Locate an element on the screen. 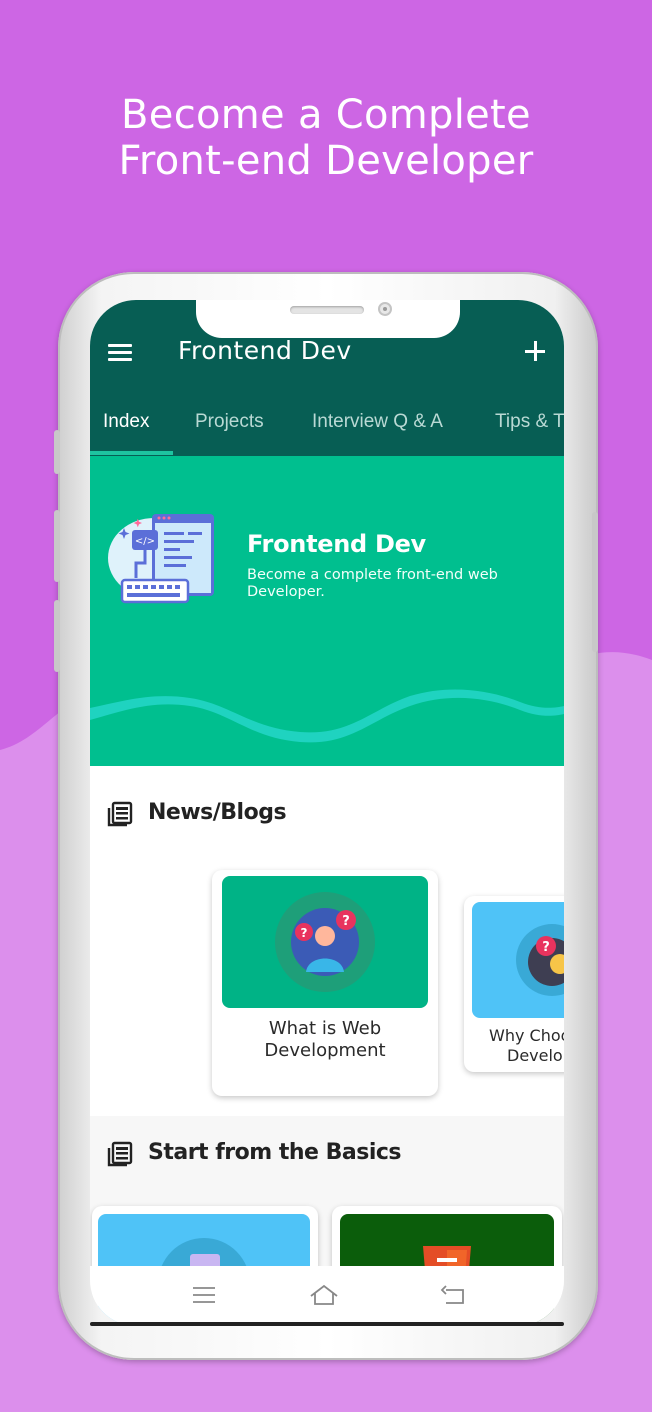  card-label-line-1: Why Choose is located at coordinates (526, 1035).